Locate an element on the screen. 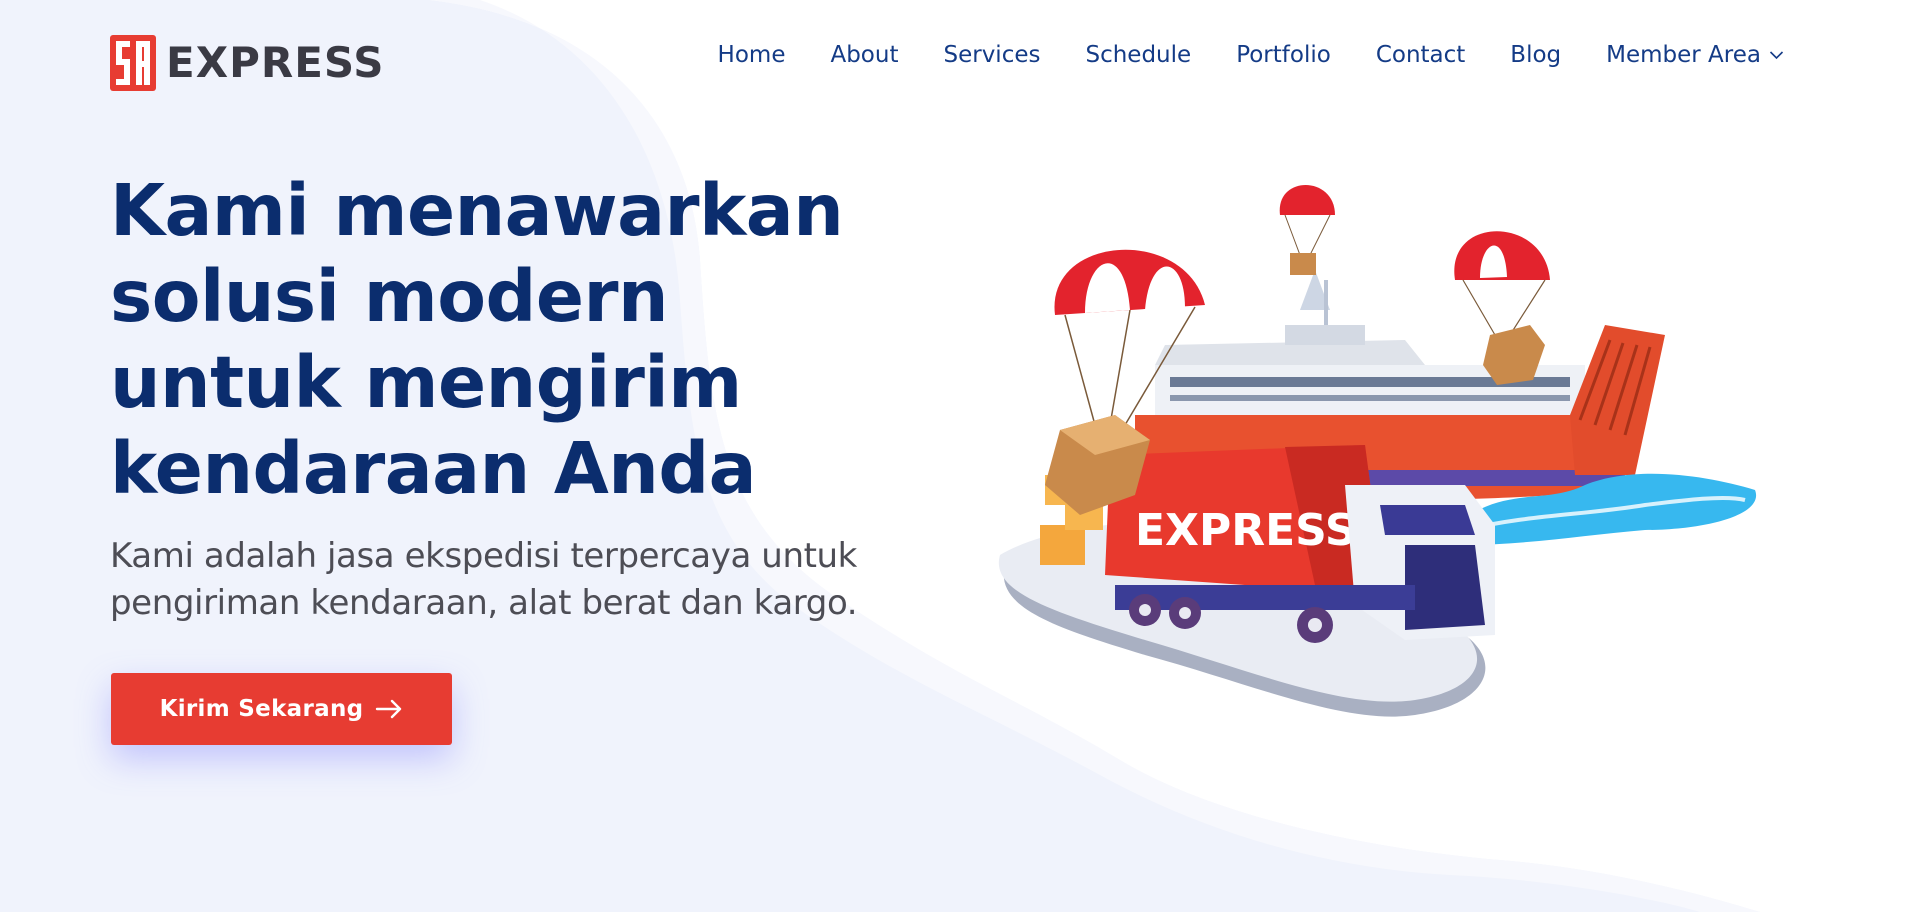  nav-member-area: Member Area is located at coordinates (1695, 55).